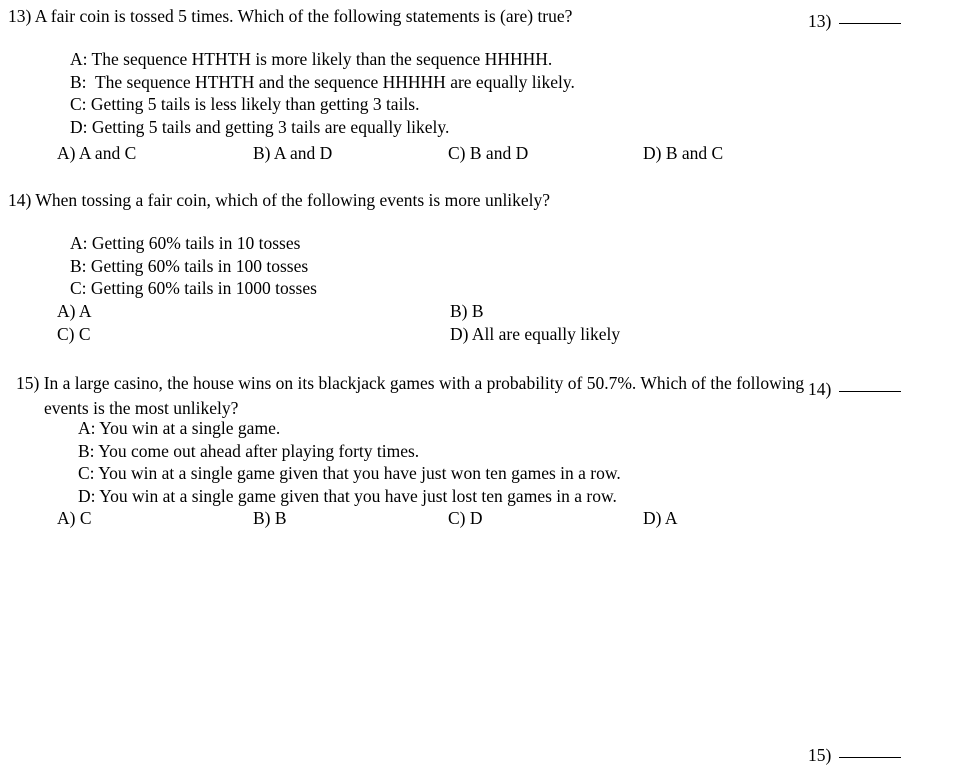  Describe the element at coordinates (270, 518) in the screenshot. I see `question-15-option-b: B) B` at that location.